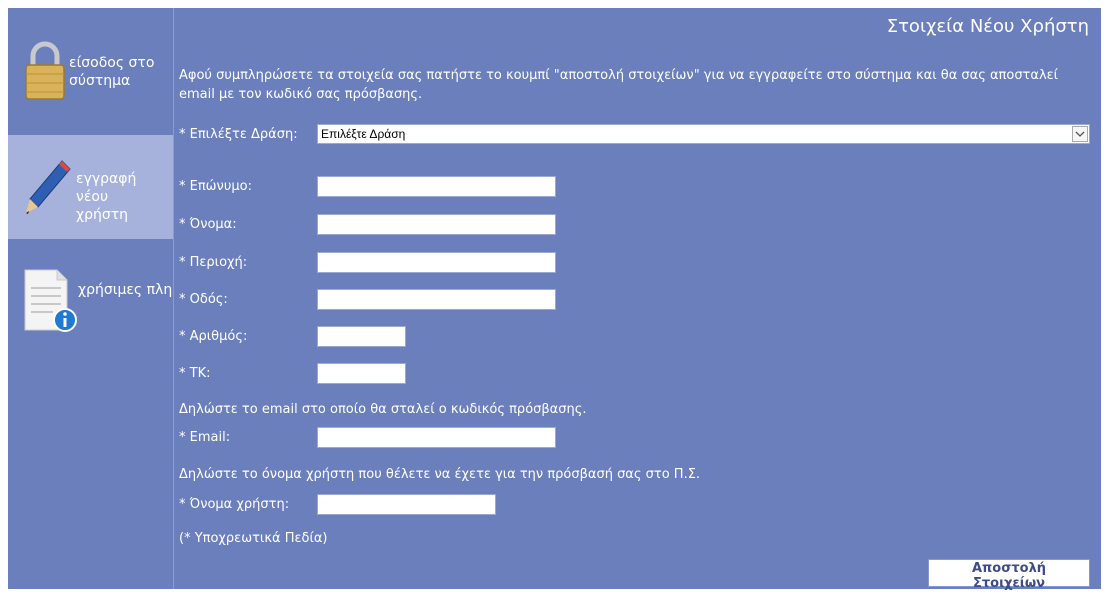  What do you see at coordinates (436, 224) in the screenshot?
I see `name-field` at bounding box center [436, 224].